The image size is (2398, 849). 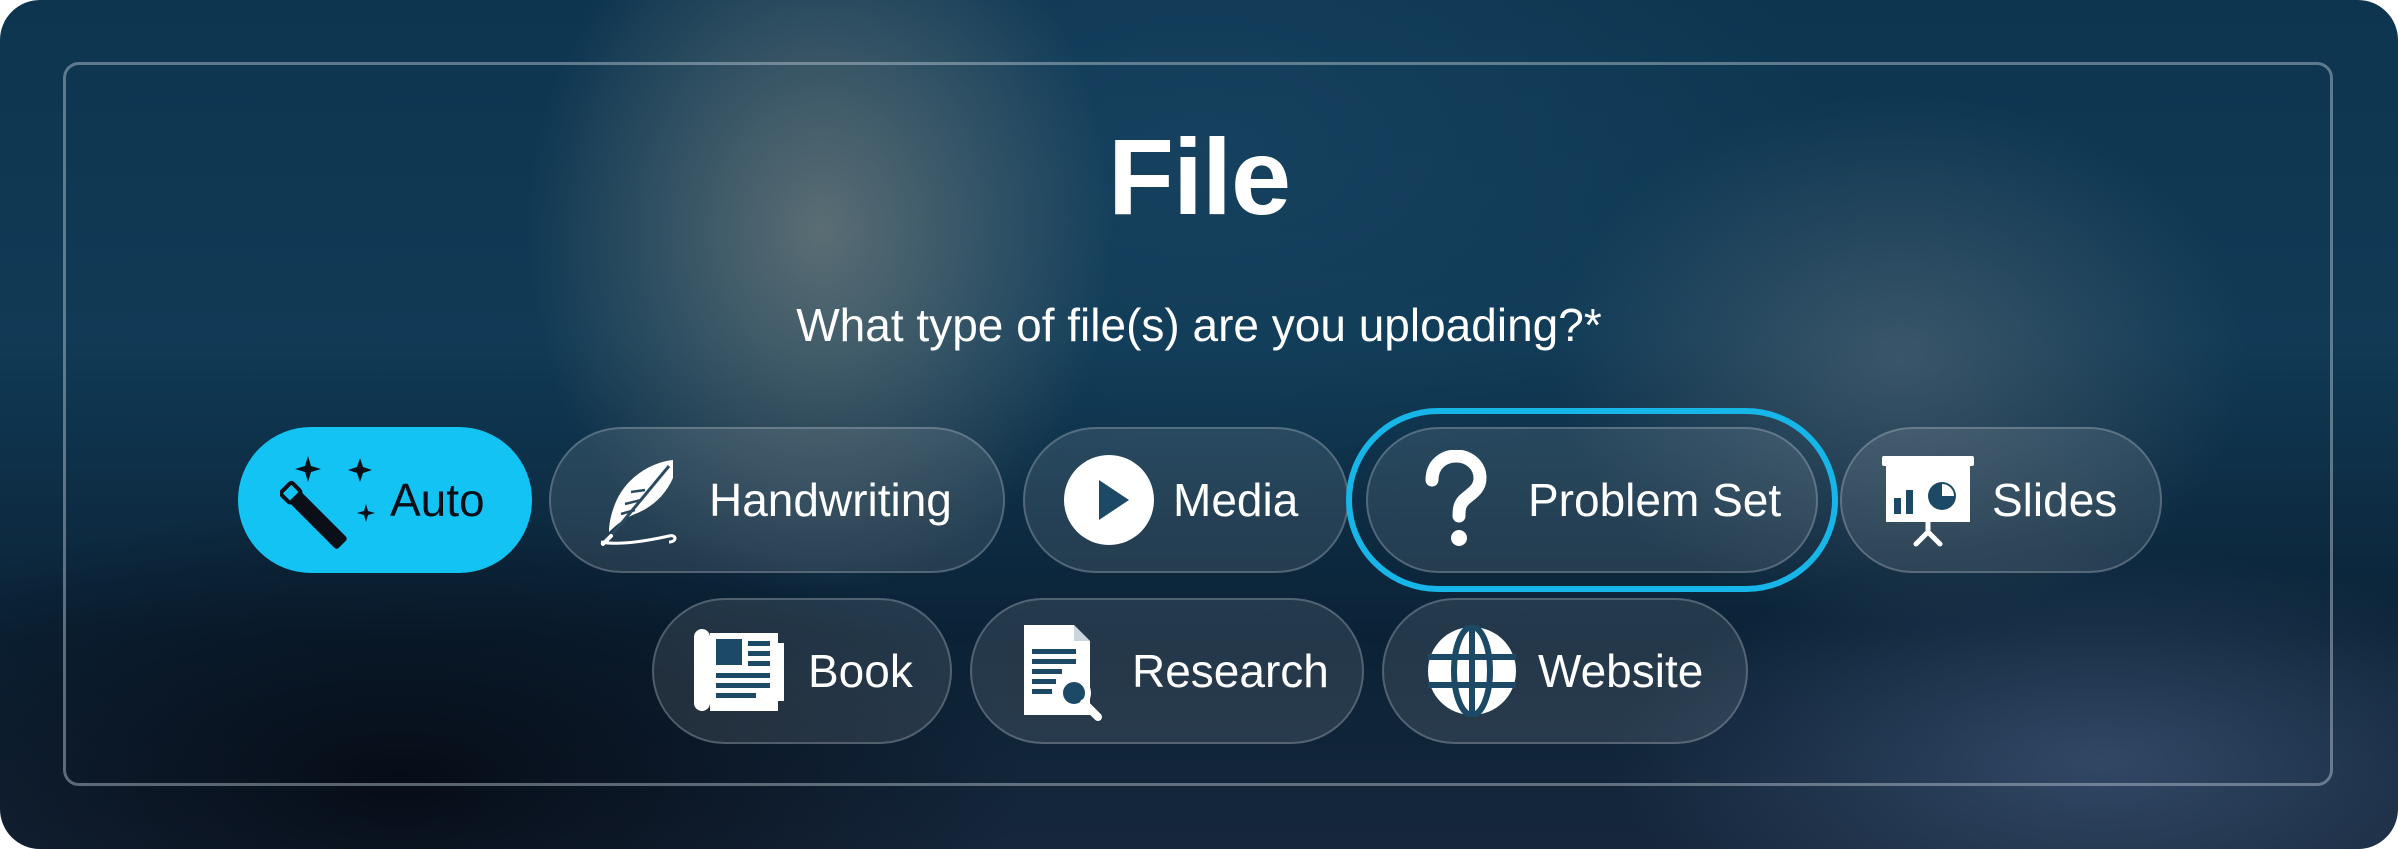 What do you see at coordinates (860, 671) in the screenshot?
I see `file-type-book-label: Book` at bounding box center [860, 671].